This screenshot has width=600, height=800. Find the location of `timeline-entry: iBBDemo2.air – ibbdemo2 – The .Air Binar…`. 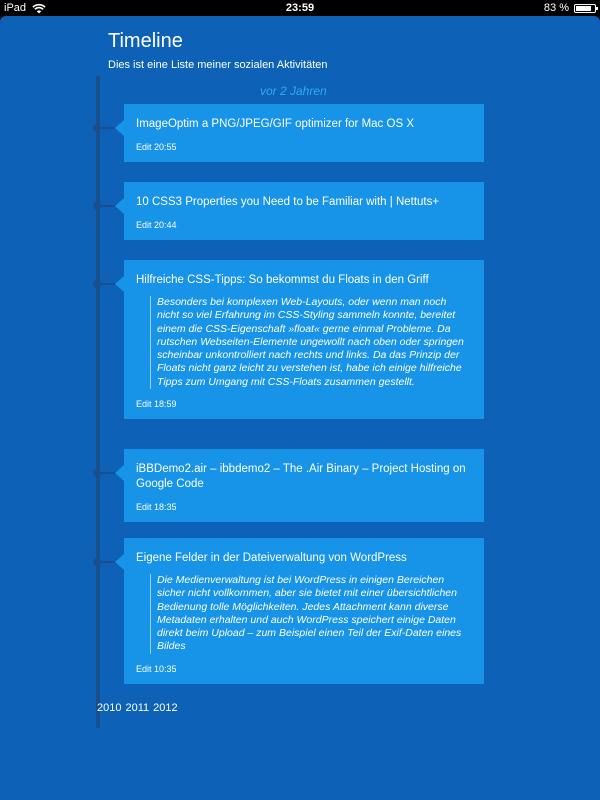

timeline-entry: iBBDemo2.air – ibbdemo2 – The .Air Binar… is located at coordinates (288, 485).